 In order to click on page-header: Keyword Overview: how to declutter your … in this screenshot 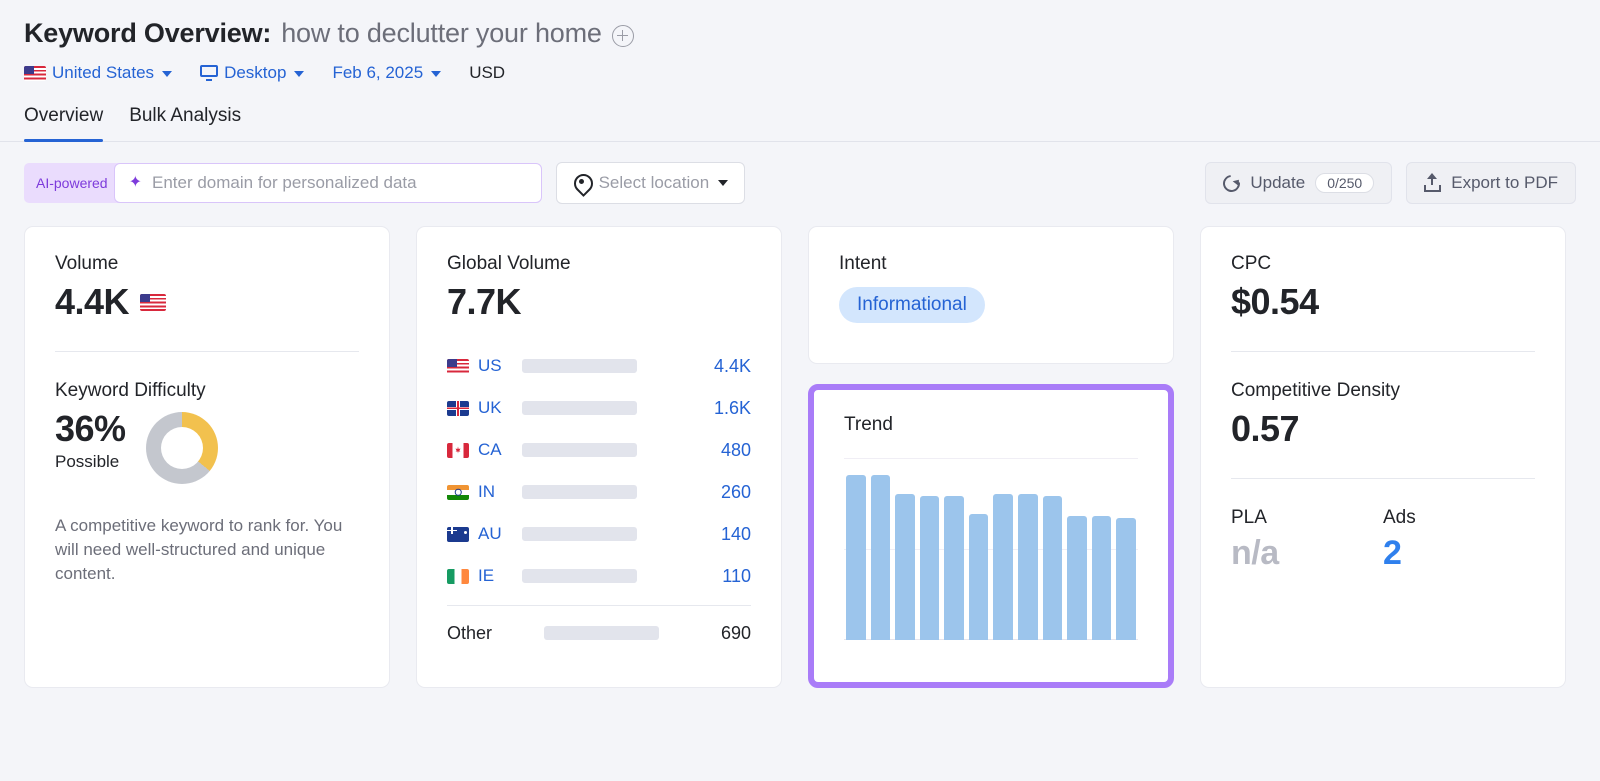, I will do `click(800, 41)`.